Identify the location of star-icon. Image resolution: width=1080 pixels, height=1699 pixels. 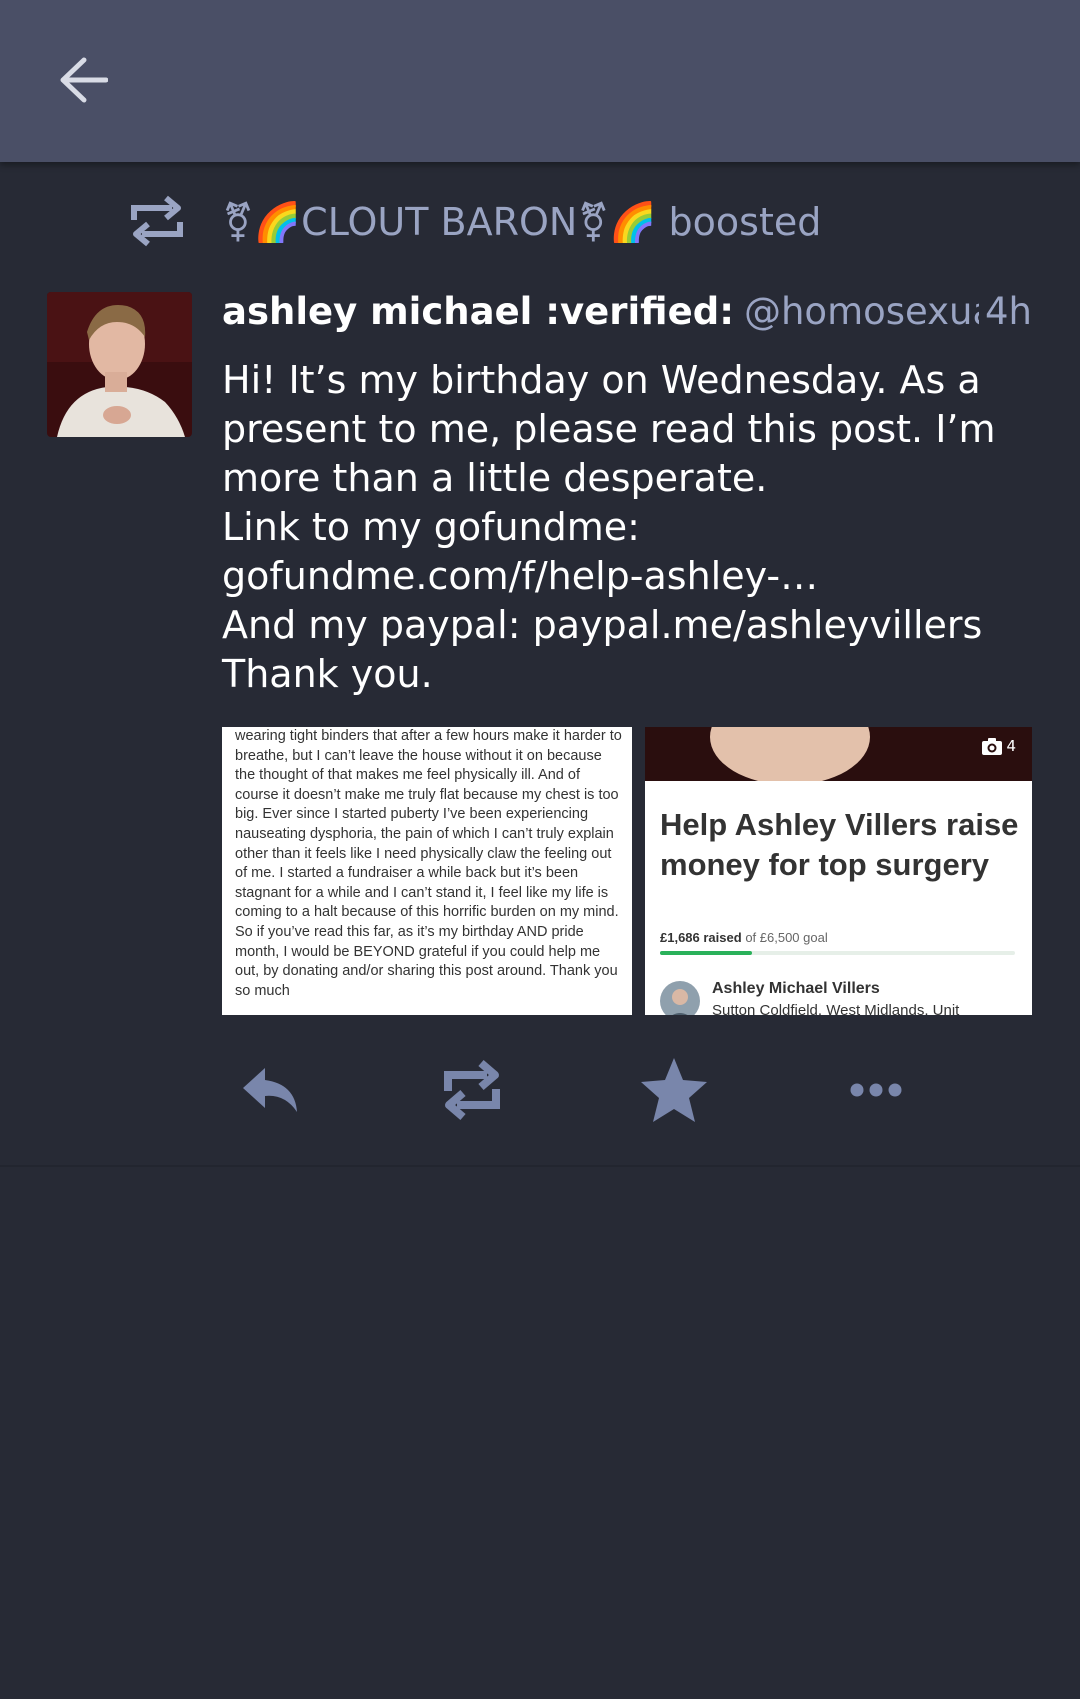
(674, 1090).